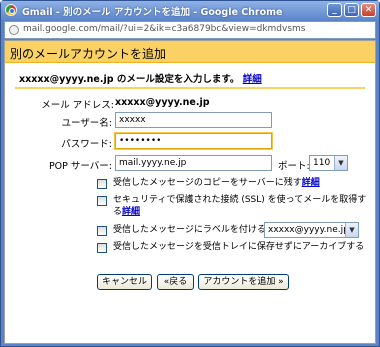  I want to click on pop-server-label: POP サーバー:, so click(80, 166).